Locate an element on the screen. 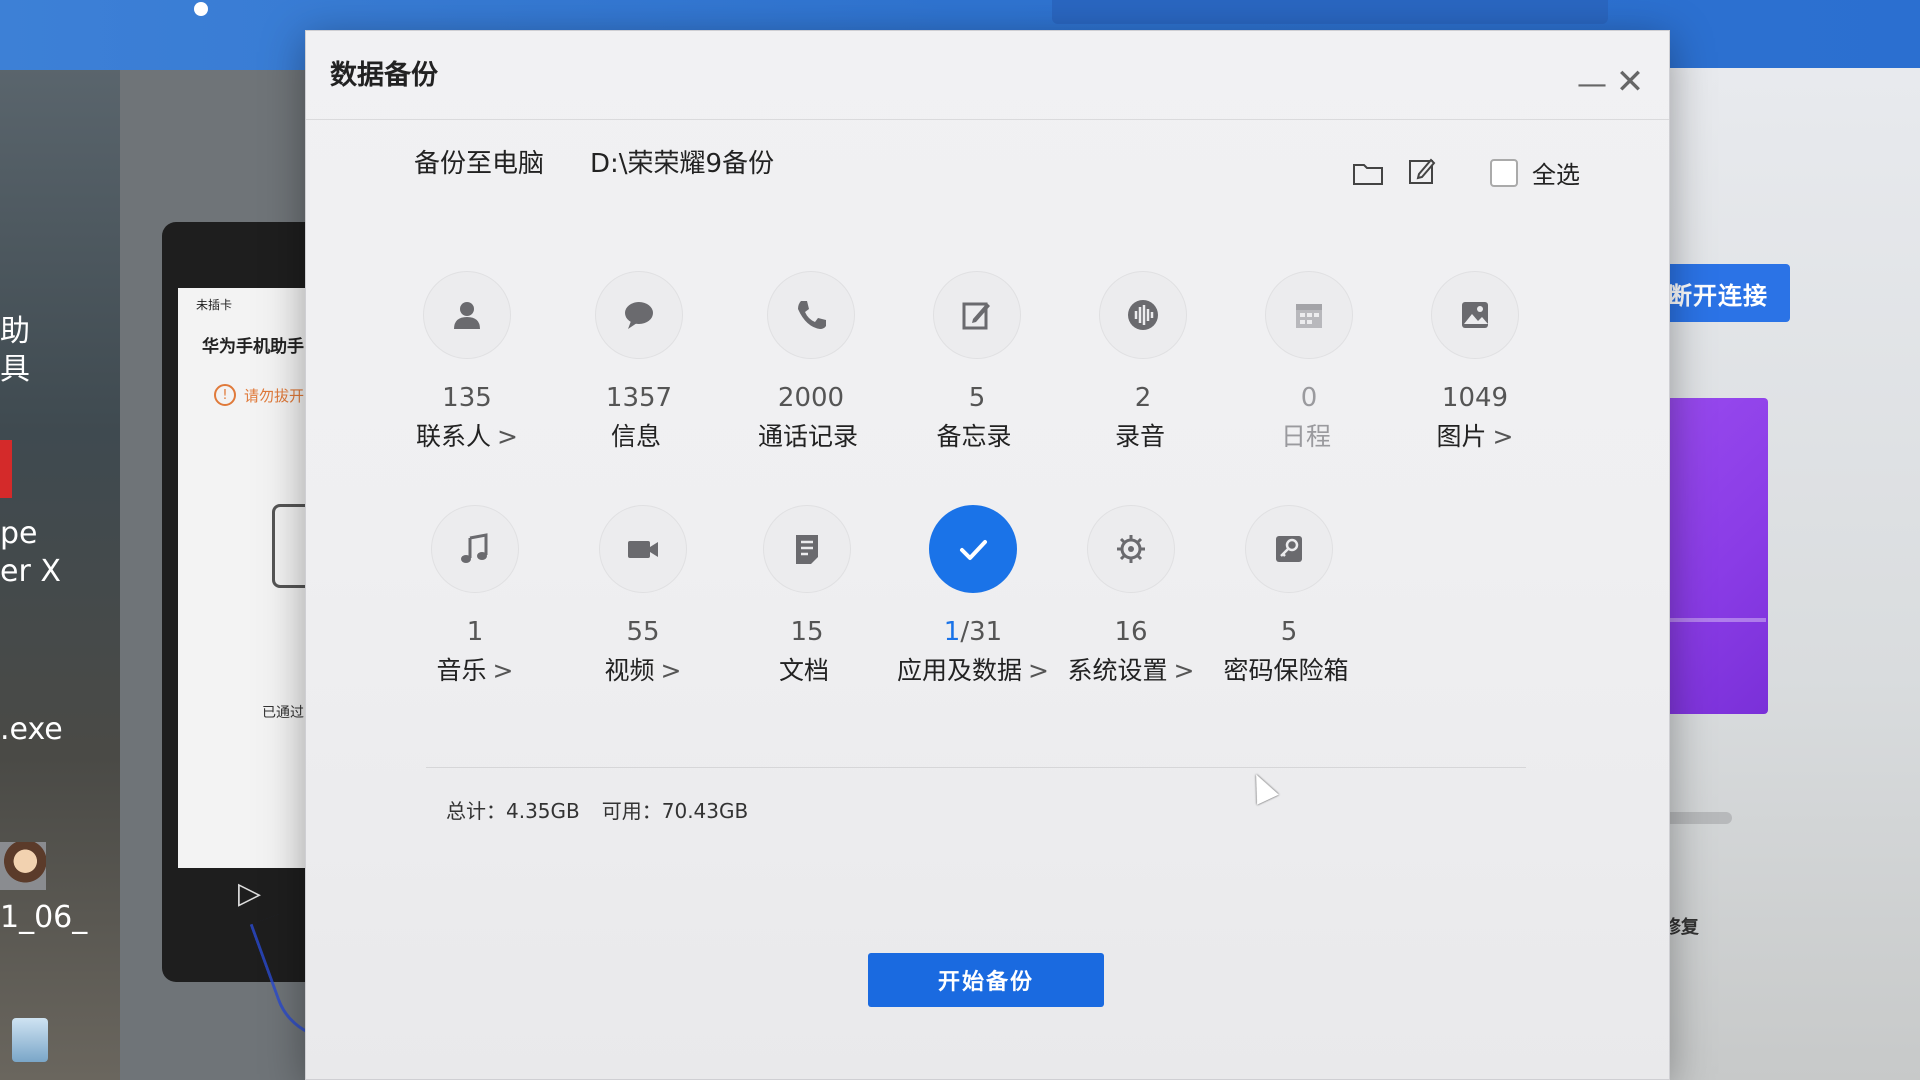  category-count: 1049 is located at coordinates (1475, 398).